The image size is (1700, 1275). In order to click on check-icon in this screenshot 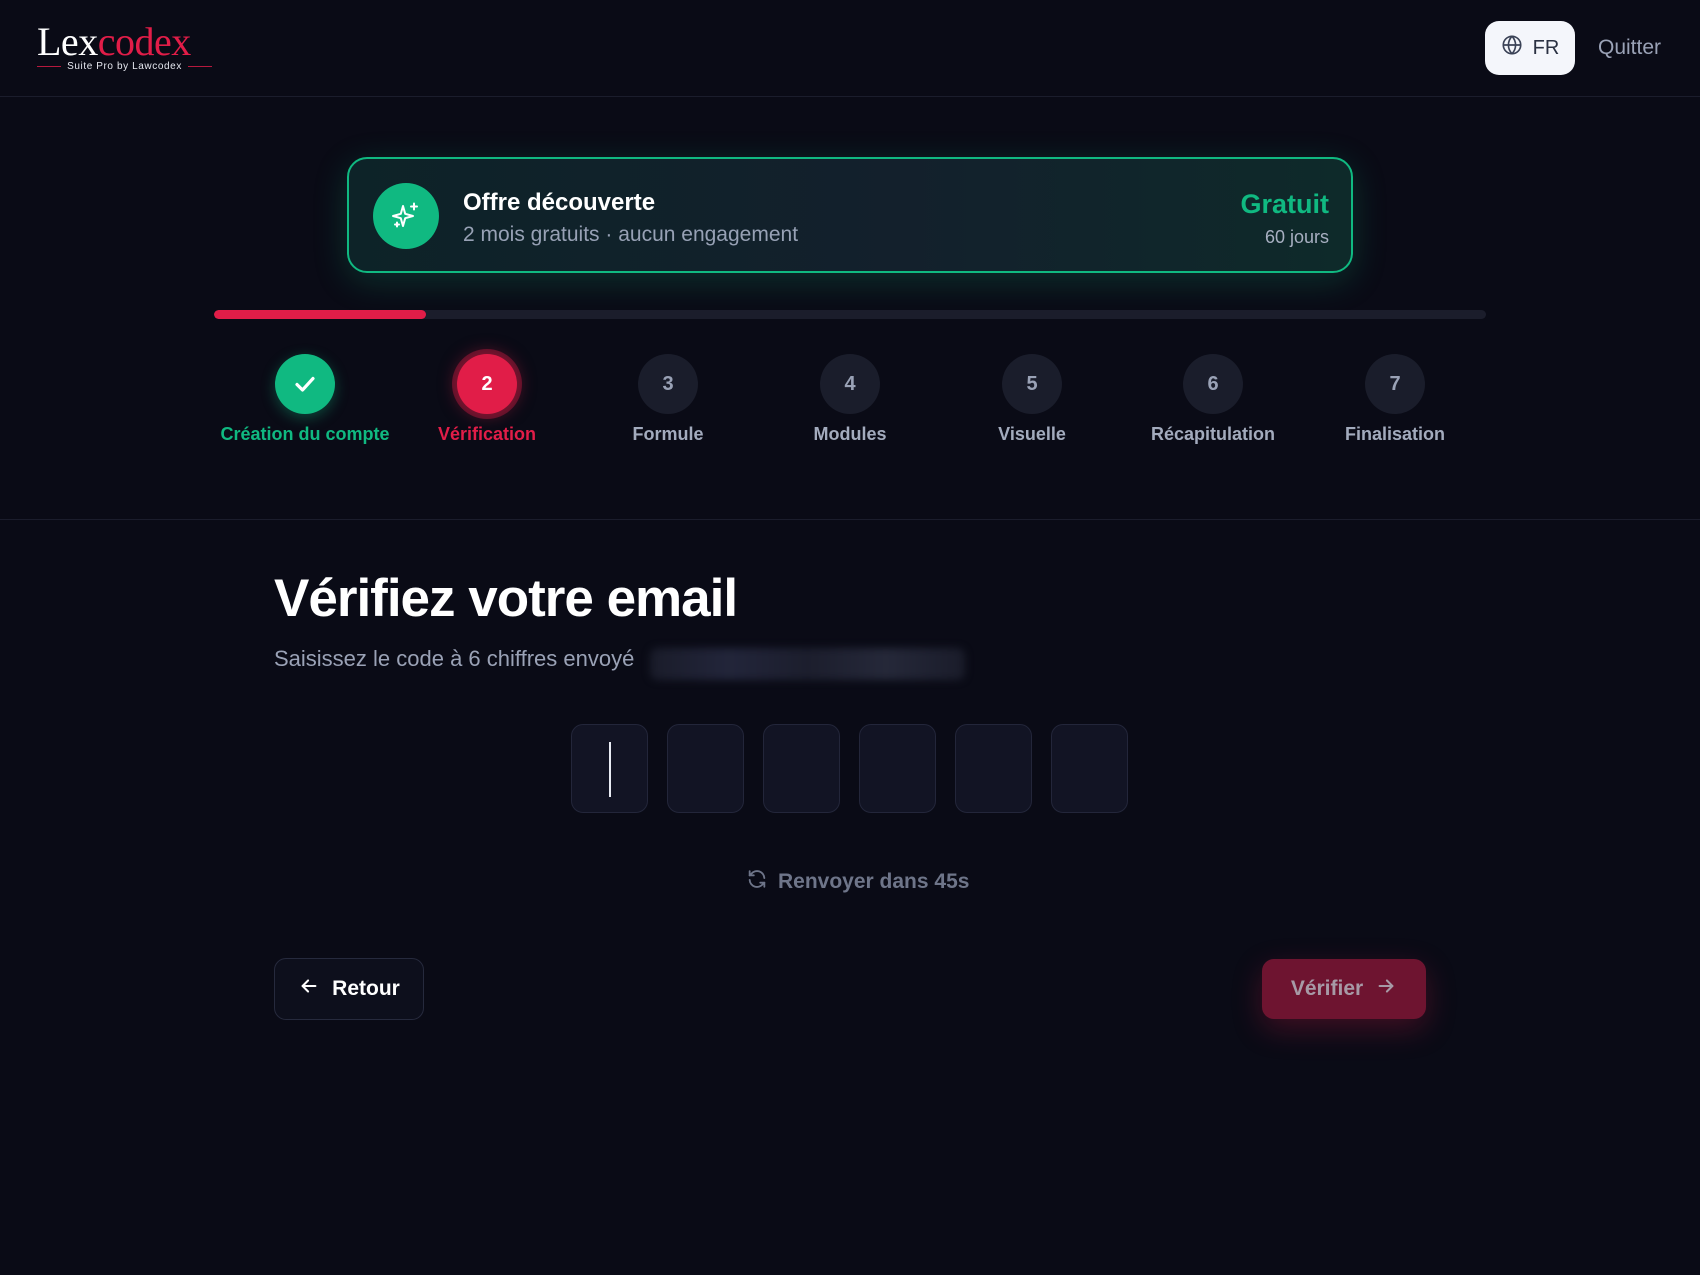, I will do `click(305, 384)`.